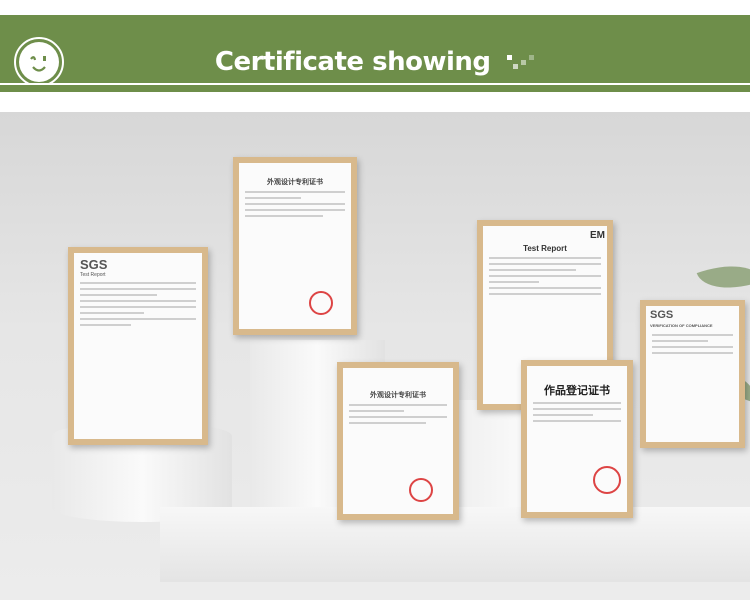  Describe the element at coordinates (545, 248) in the screenshot. I see `cert-title: Test Report` at that location.